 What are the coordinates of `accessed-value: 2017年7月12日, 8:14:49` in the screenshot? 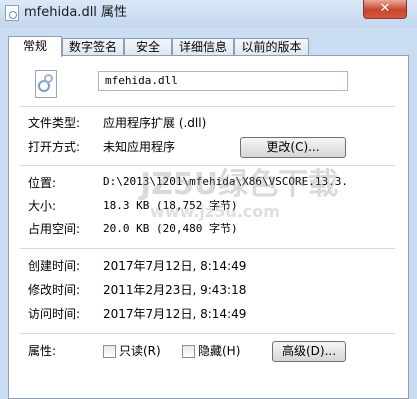 It's located at (175, 314).